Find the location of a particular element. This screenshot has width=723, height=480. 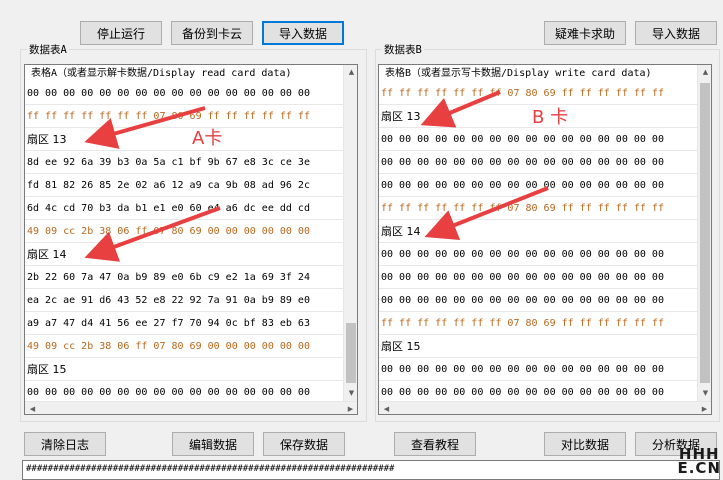

table-a-header: 表格A（或者显示解卡数据/Display read card data) is located at coordinates (184, 73).